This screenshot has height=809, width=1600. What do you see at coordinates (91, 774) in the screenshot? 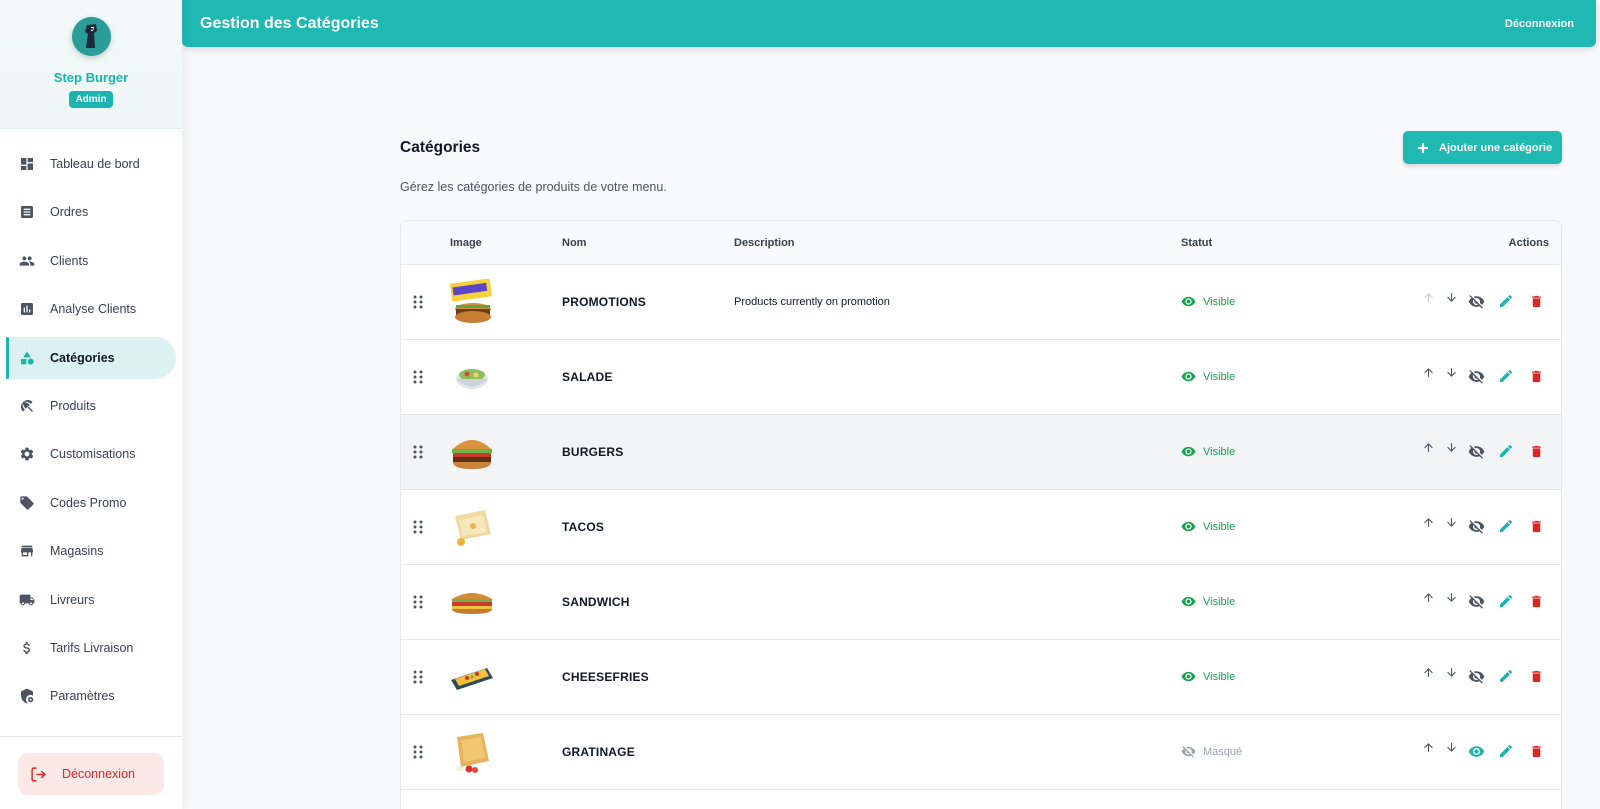
I see `sidebar-logout-button: Déconnexion` at bounding box center [91, 774].